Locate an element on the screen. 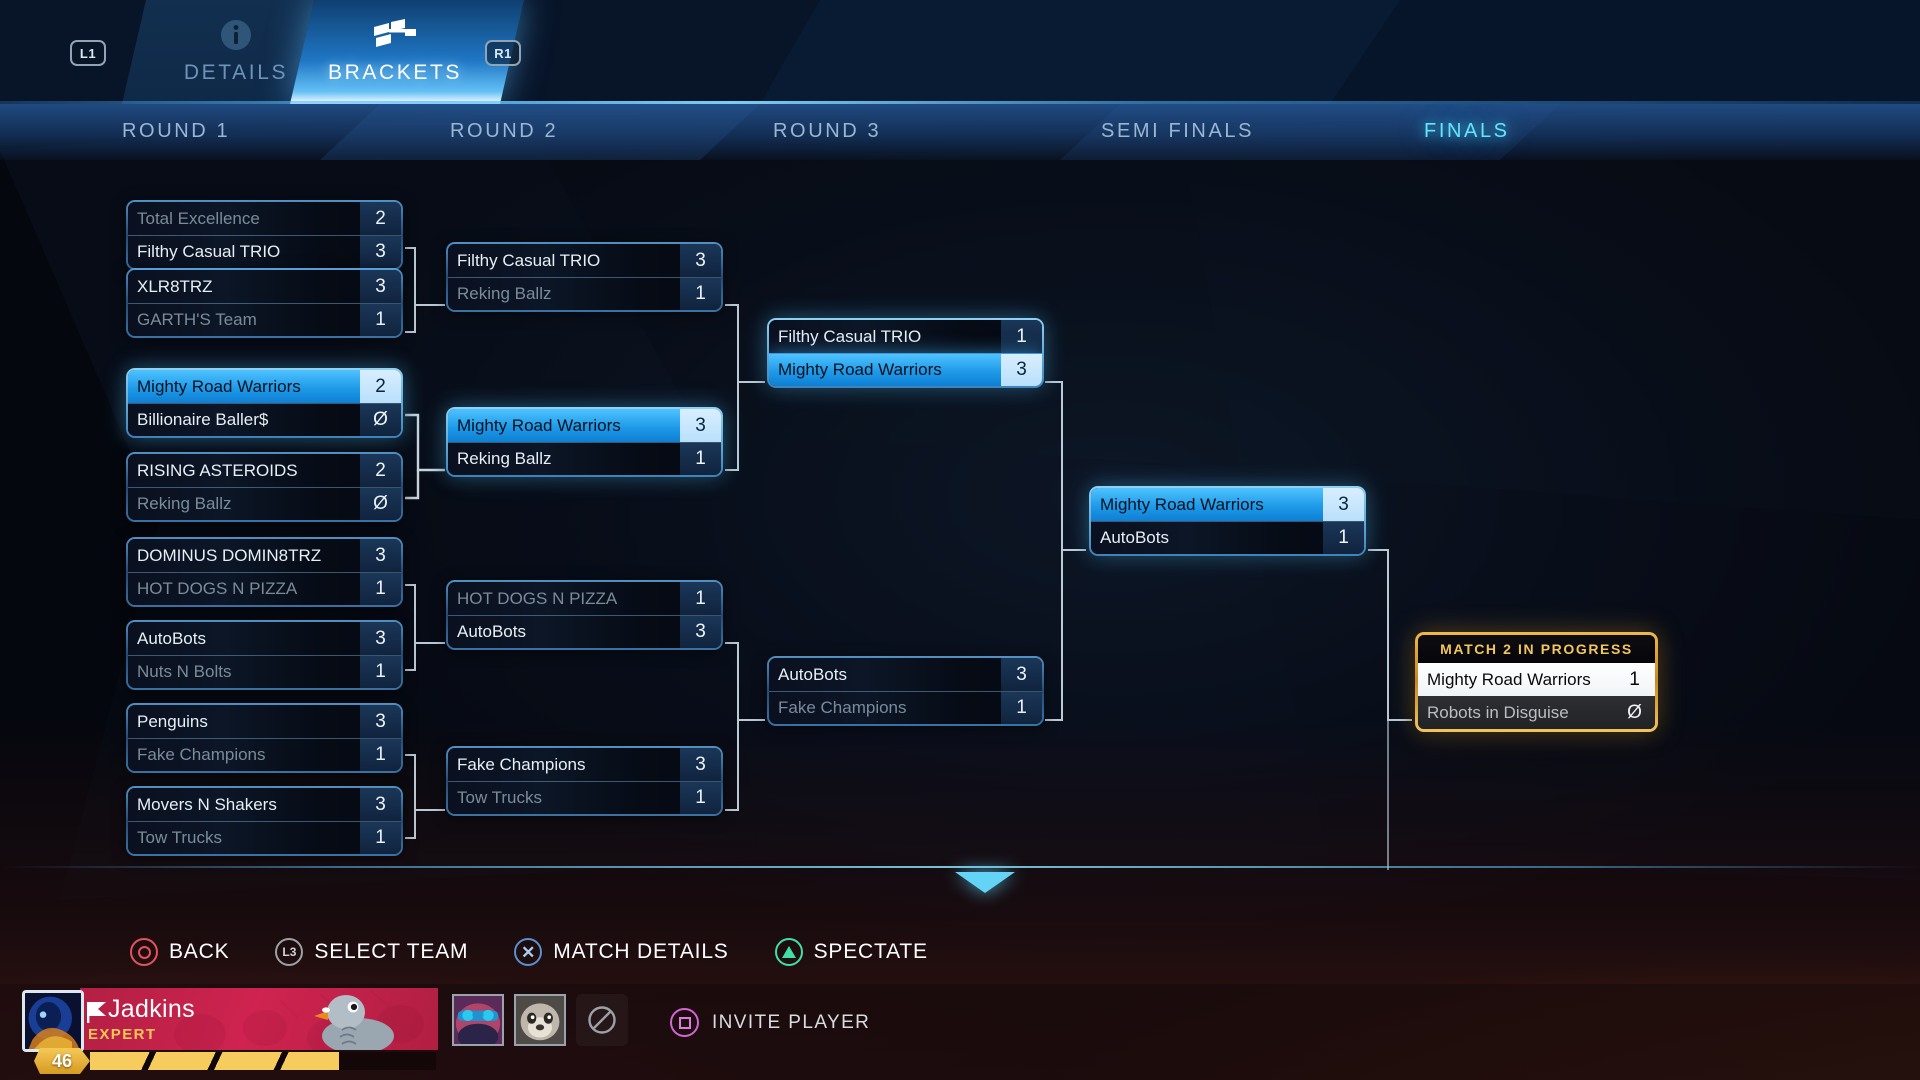 The image size is (1920, 1080). match-details-label: MATCH DETAILS is located at coordinates (641, 951).